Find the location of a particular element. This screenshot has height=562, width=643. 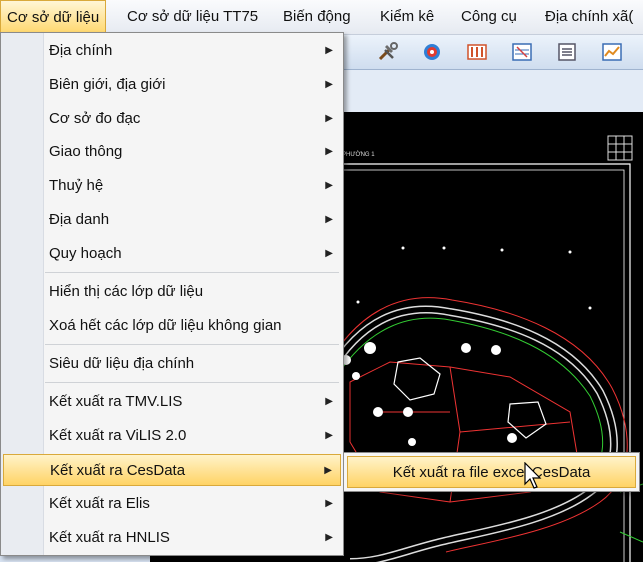

menu-item-label: Quy hoạch is located at coordinates (85, 253).